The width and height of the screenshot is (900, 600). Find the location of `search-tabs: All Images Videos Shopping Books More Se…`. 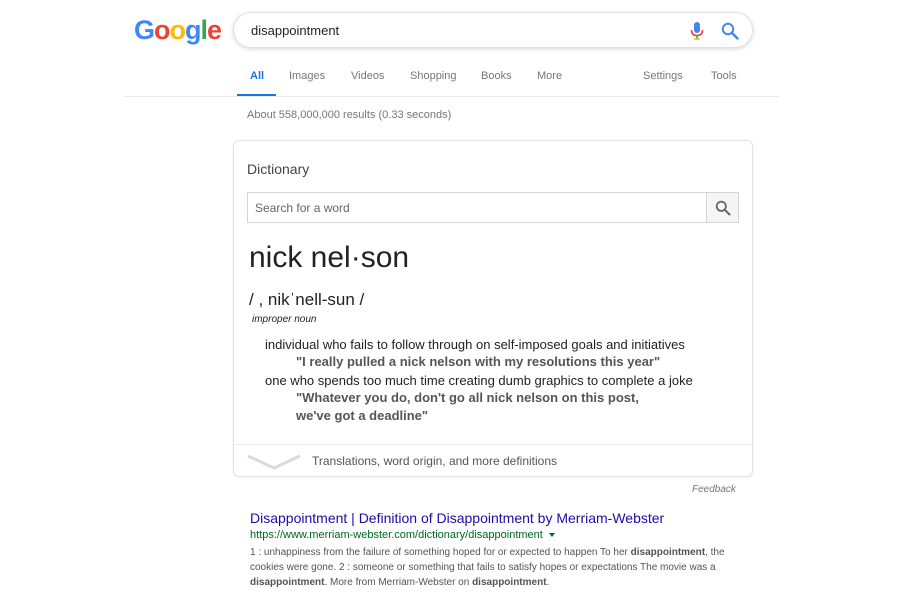

search-tabs: All Images Videos Shopping Books More Se… is located at coordinates (450, 81).